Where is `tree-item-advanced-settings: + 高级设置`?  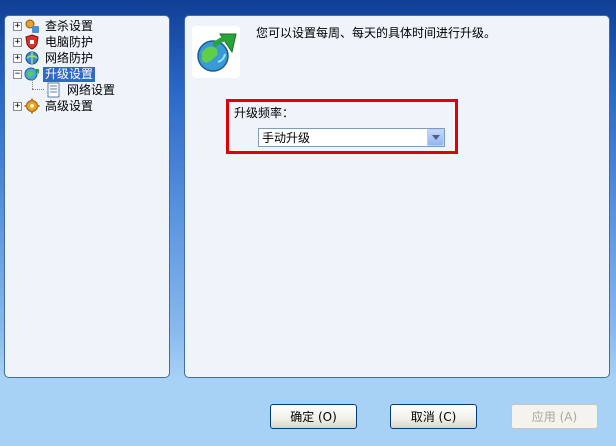 tree-item-advanced-settings: + 高级设置 is located at coordinates (54, 106).